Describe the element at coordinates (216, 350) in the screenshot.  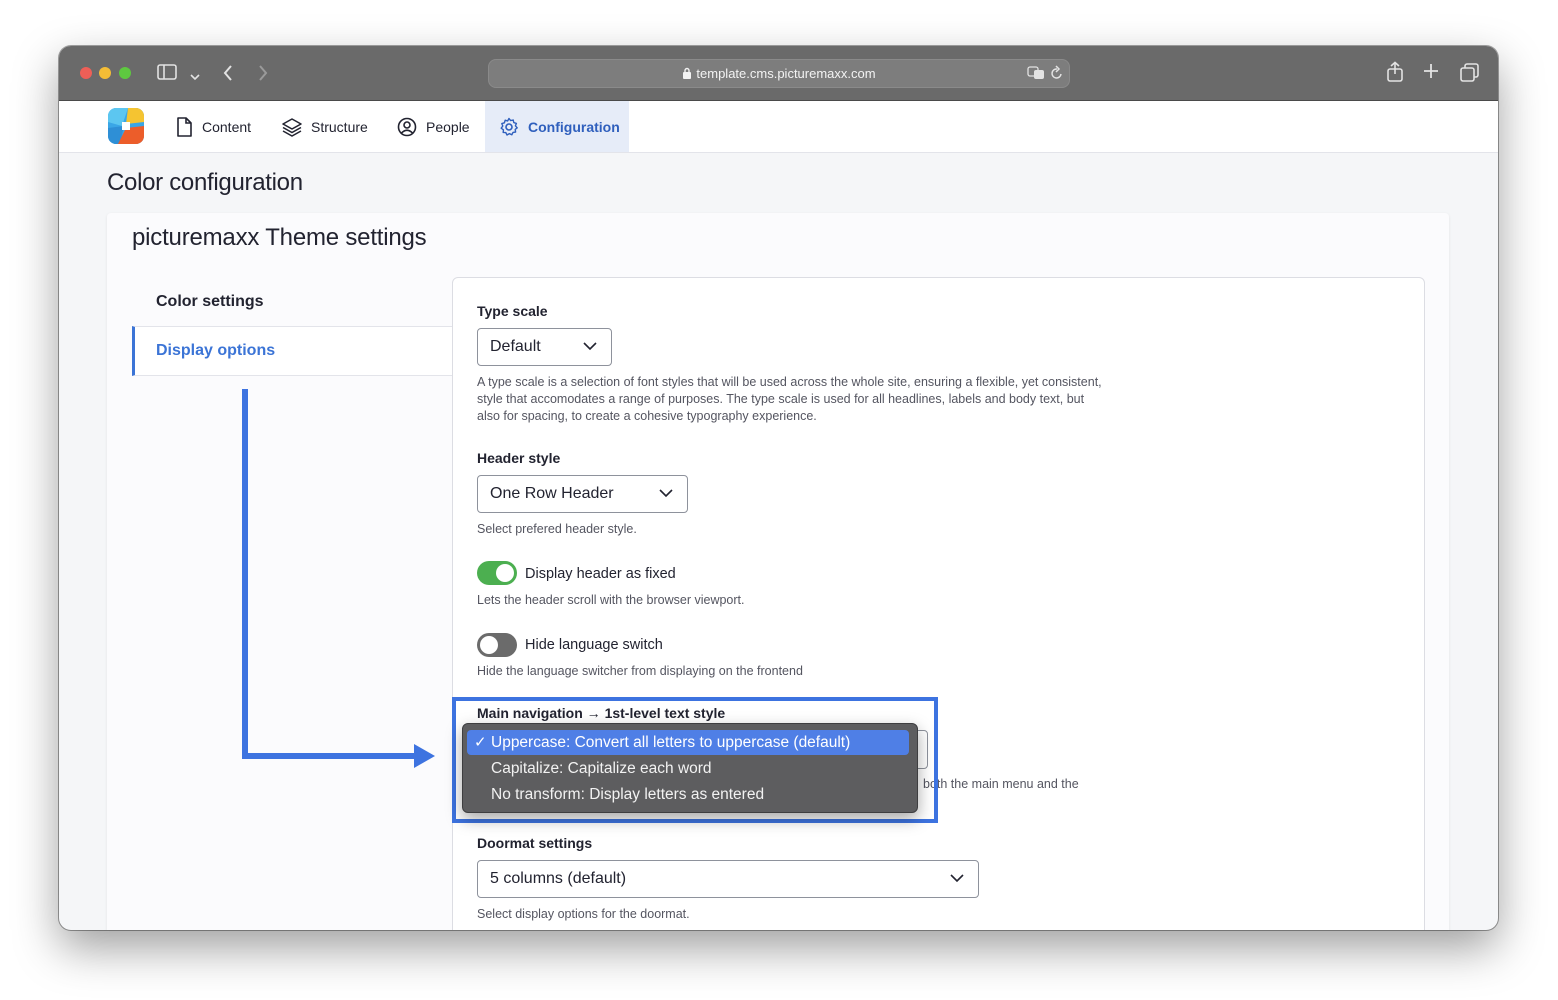
I see `tab-label: Display options` at that location.